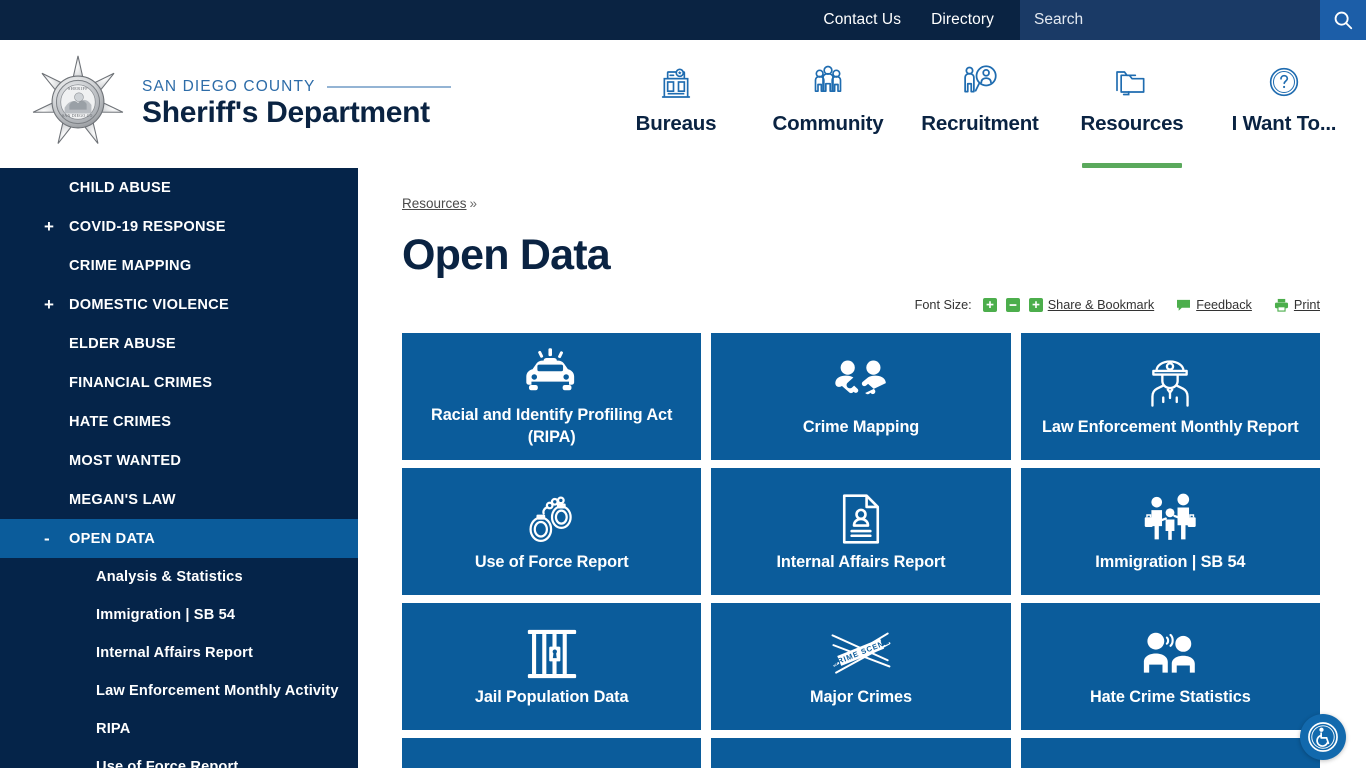 This screenshot has height=768, width=1366. What do you see at coordinates (174, 653) in the screenshot?
I see `sidebar-item-label: Internal Affairs Report` at bounding box center [174, 653].